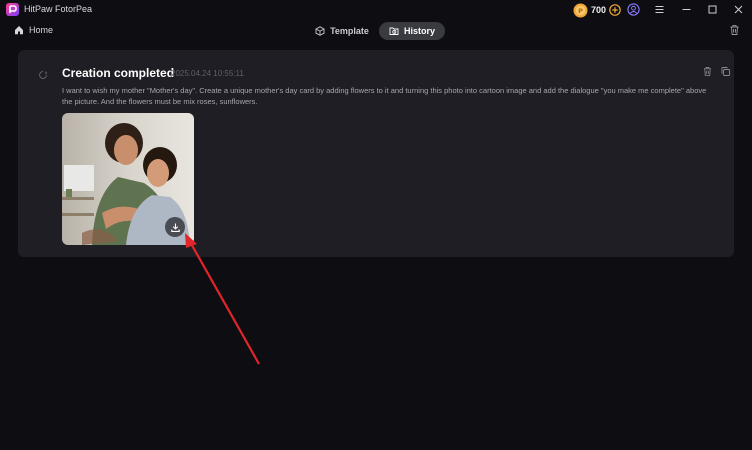  Describe the element at coordinates (118, 73) in the screenshot. I see `card-title: Creation completed` at that location.